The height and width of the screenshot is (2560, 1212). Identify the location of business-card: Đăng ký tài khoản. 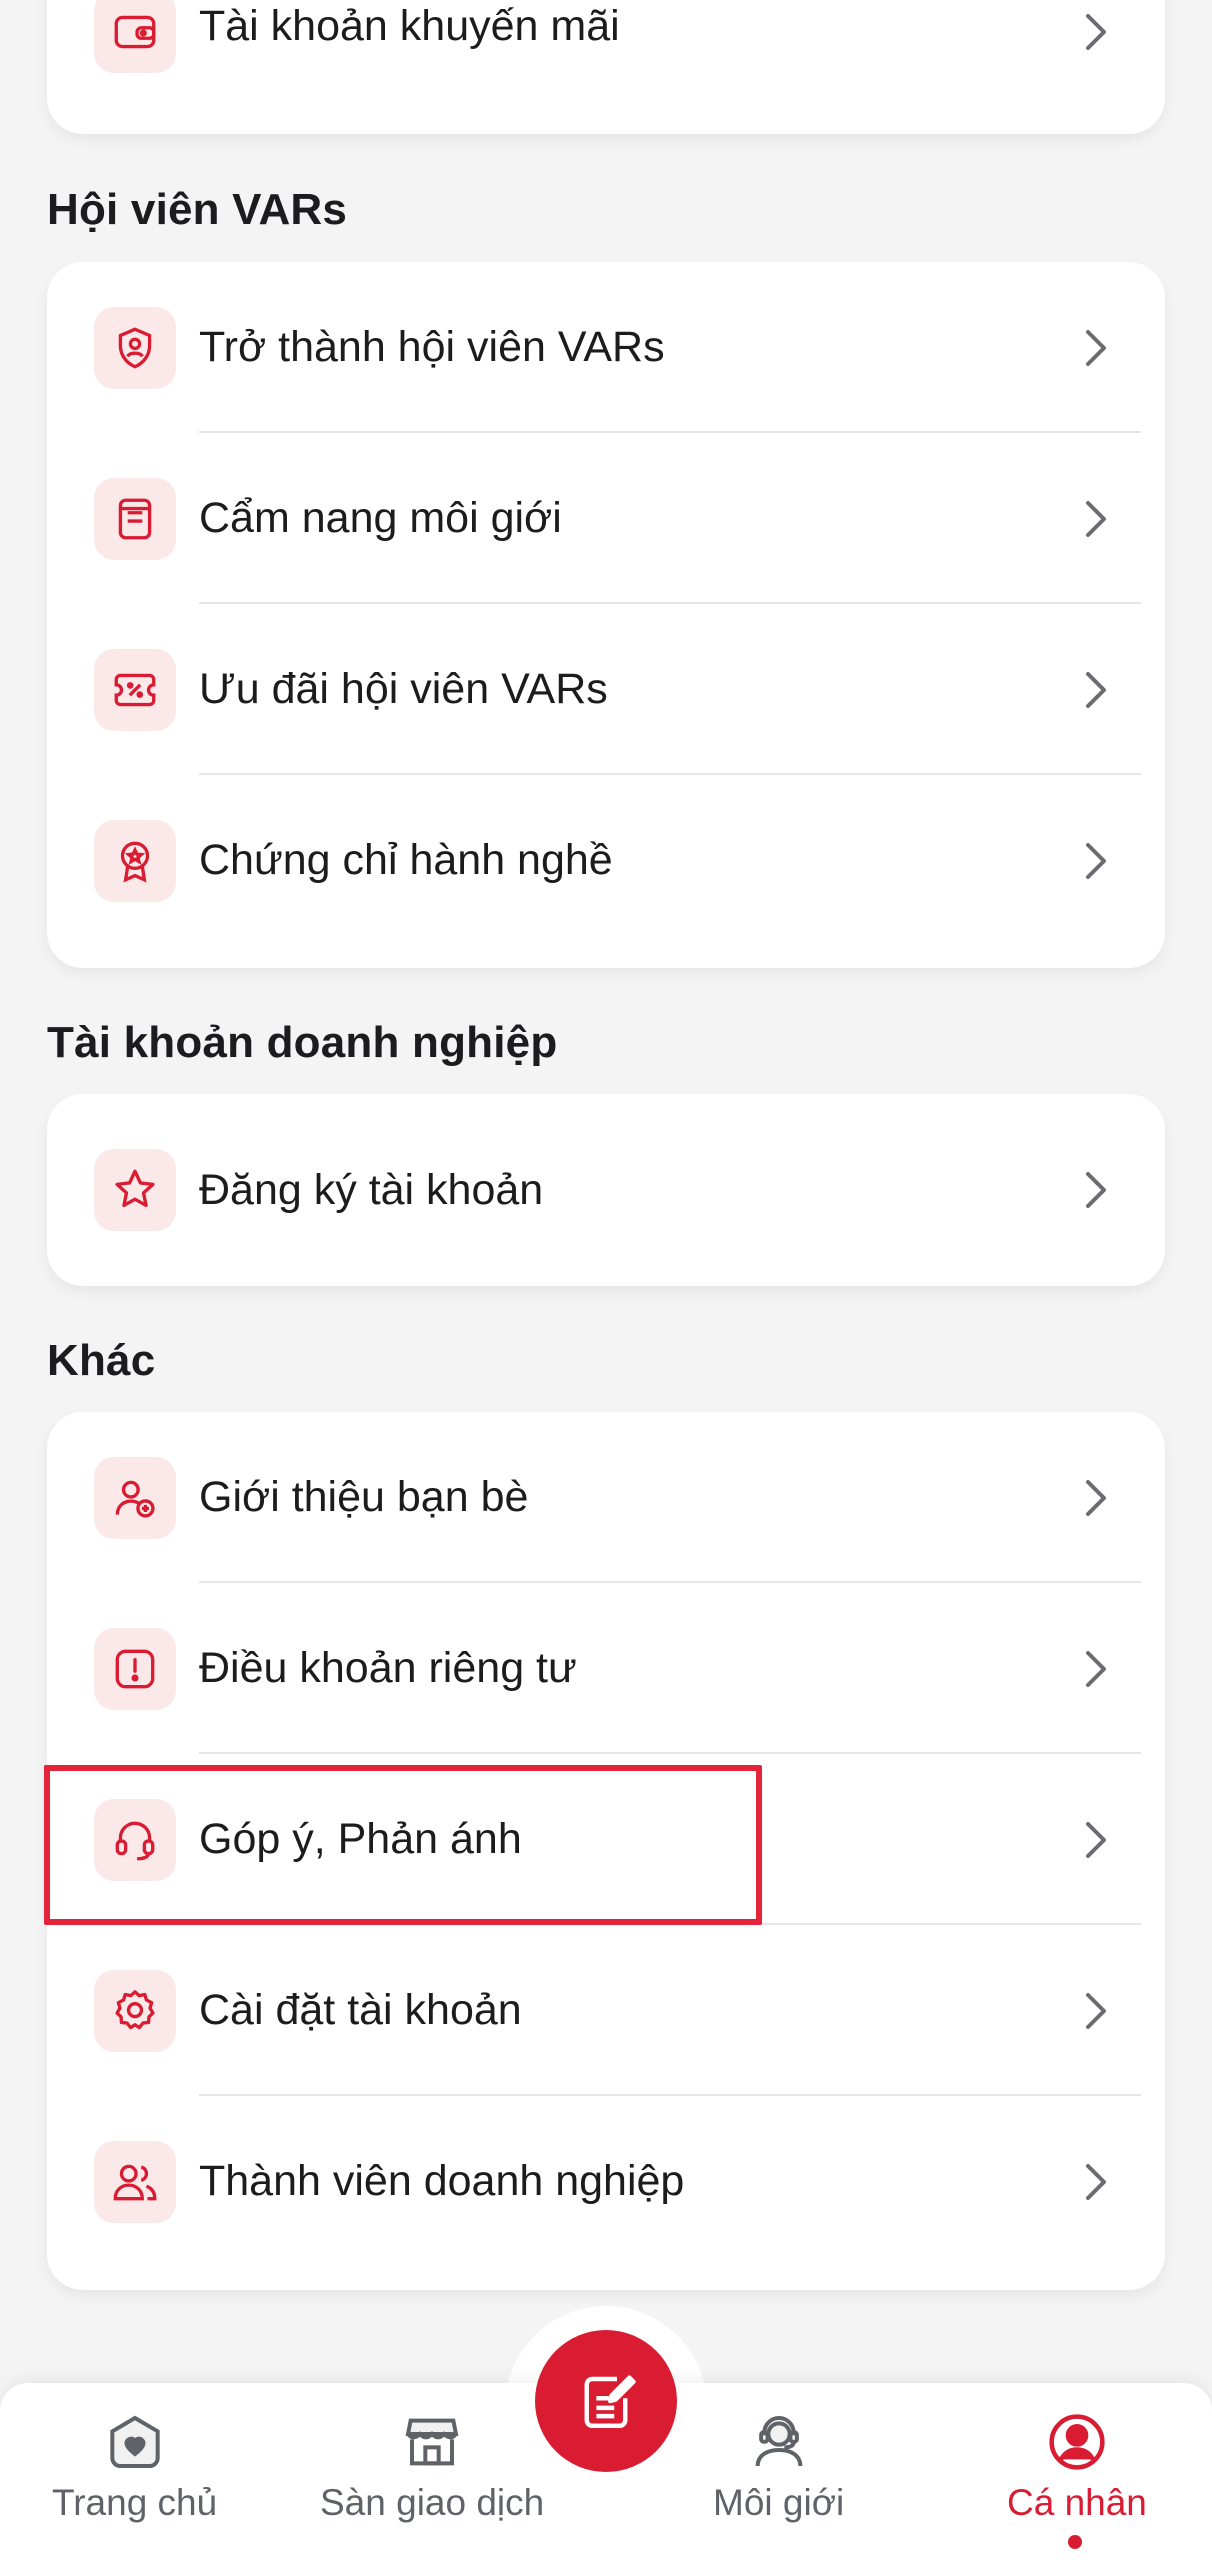
(606, 1190).